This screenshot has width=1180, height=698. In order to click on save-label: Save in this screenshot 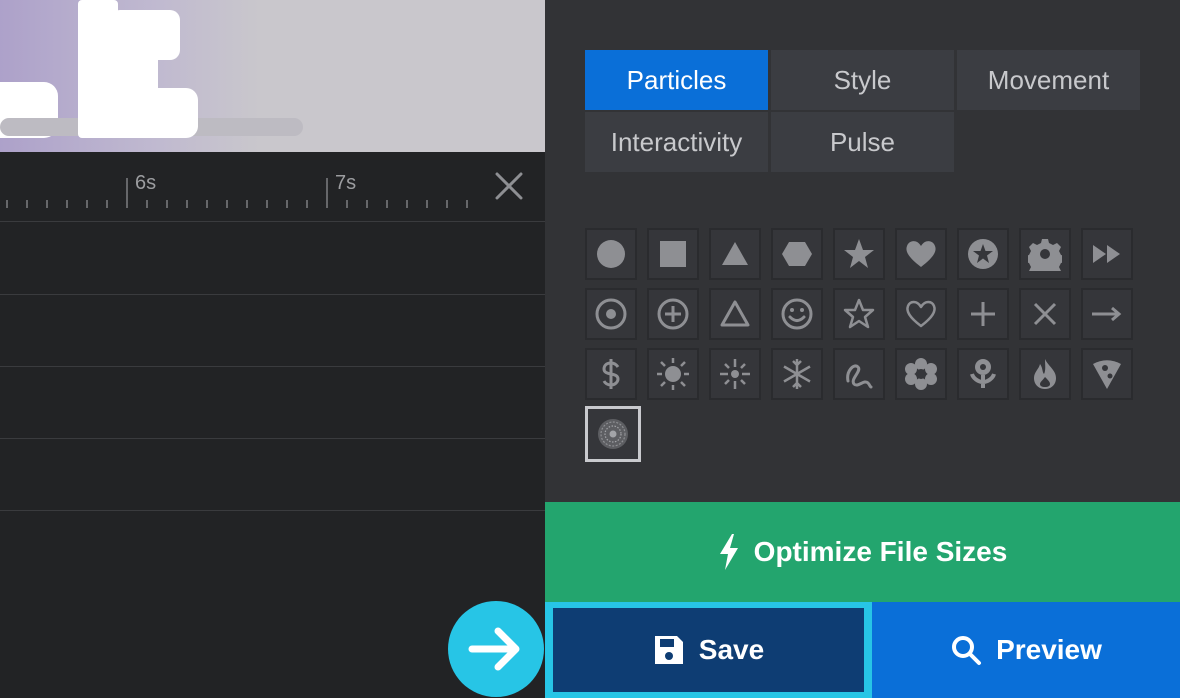, I will do `click(731, 649)`.